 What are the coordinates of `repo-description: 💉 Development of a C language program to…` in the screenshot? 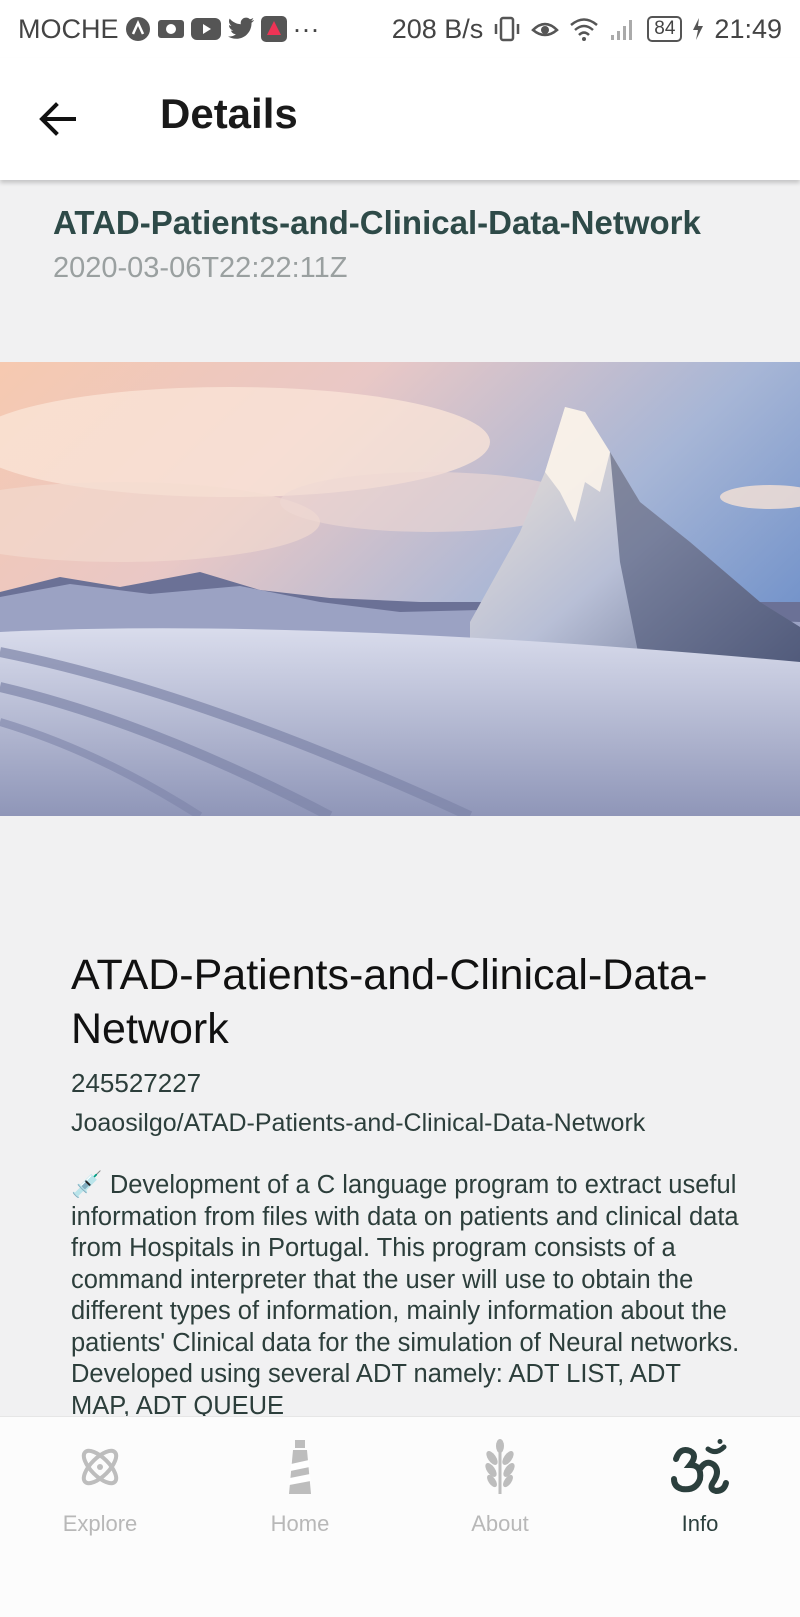 It's located at (405, 1295).